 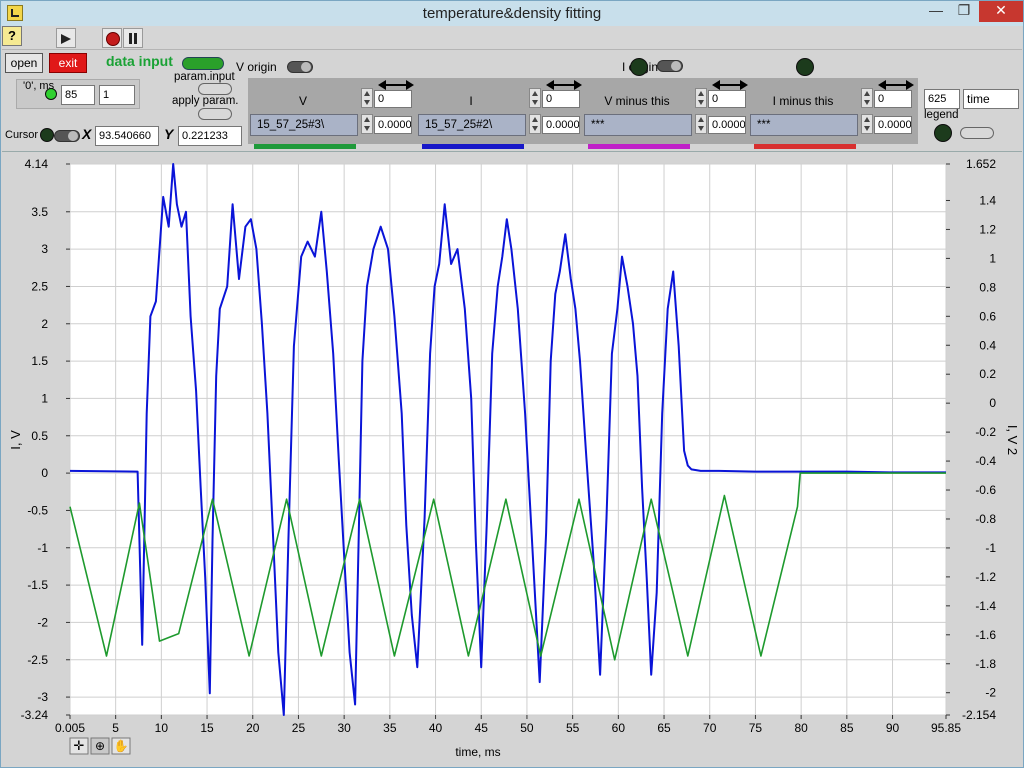 I want to click on minimize-button: —, so click(x=936, y=11).